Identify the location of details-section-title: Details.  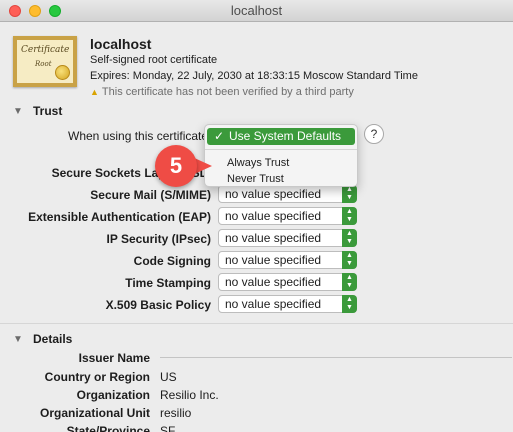
(53, 339).